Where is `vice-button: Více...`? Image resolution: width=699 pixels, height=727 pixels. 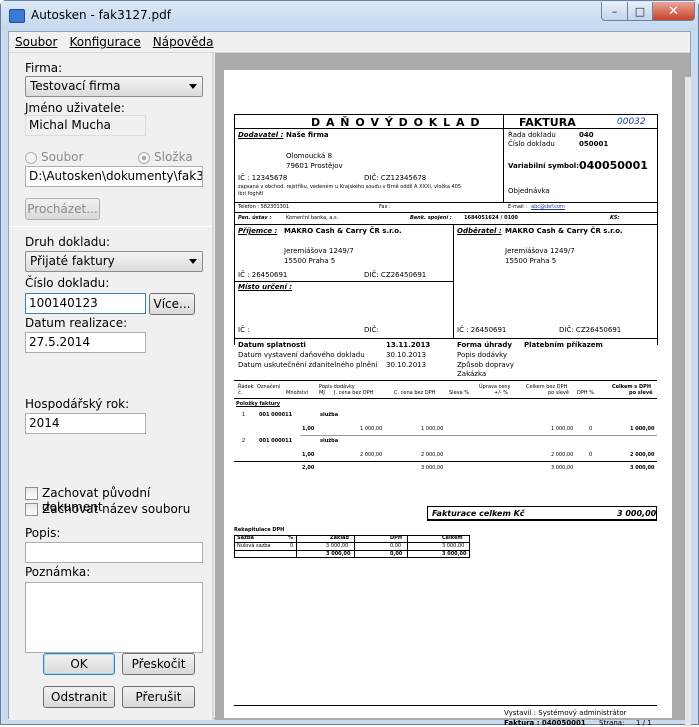 vice-button: Více... is located at coordinates (172, 304).